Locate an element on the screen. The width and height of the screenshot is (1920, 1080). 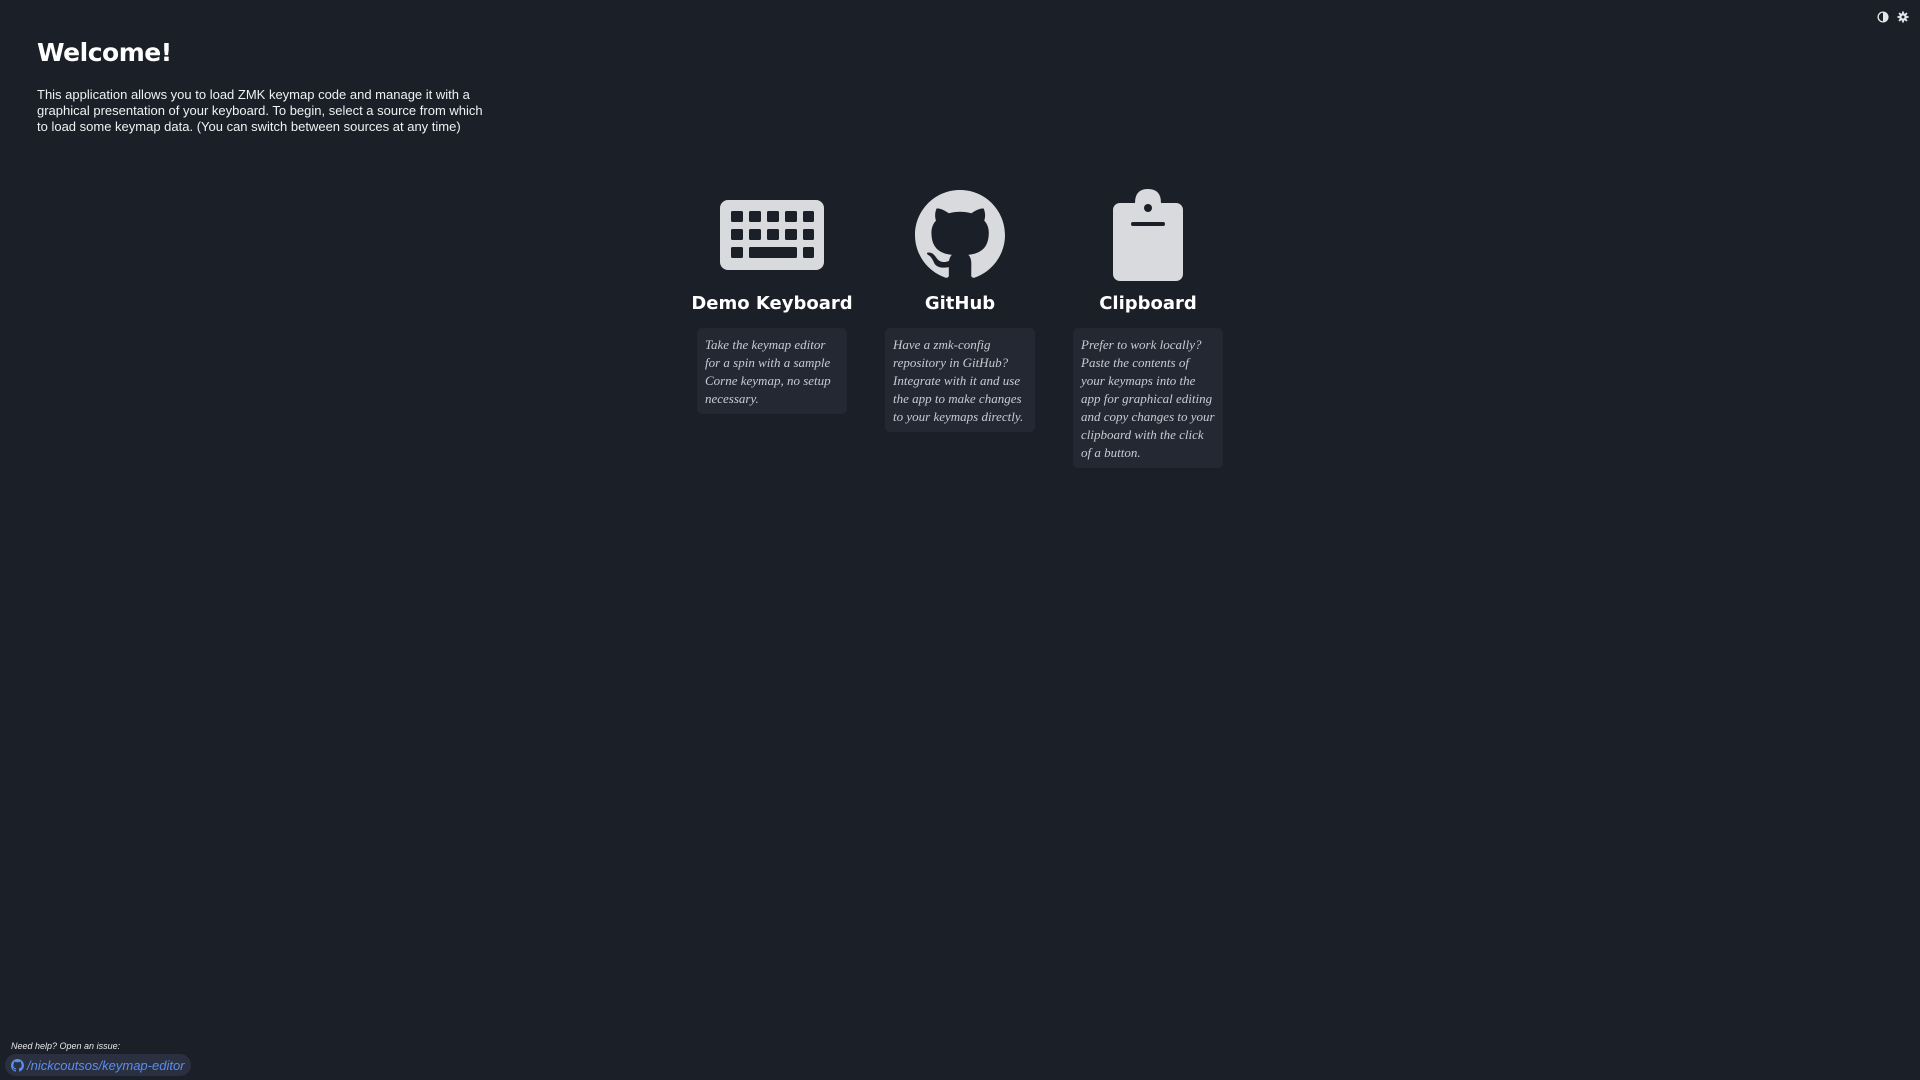
repo-link-label: /nickcoutsos/keymap-editor is located at coordinates (106, 1065).